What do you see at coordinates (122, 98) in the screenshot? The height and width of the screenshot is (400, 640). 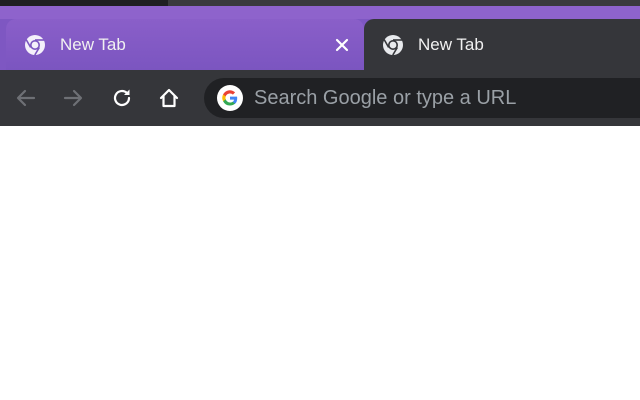 I see `reload-icon` at bounding box center [122, 98].